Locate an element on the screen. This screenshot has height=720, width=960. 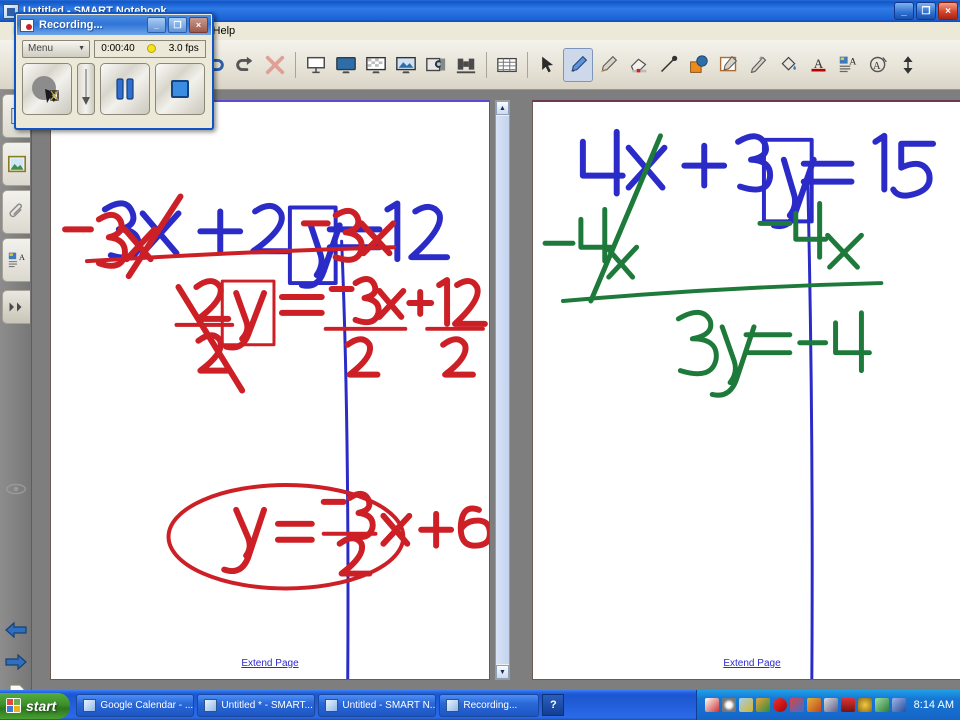
stop-button is located at coordinates (180, 89).